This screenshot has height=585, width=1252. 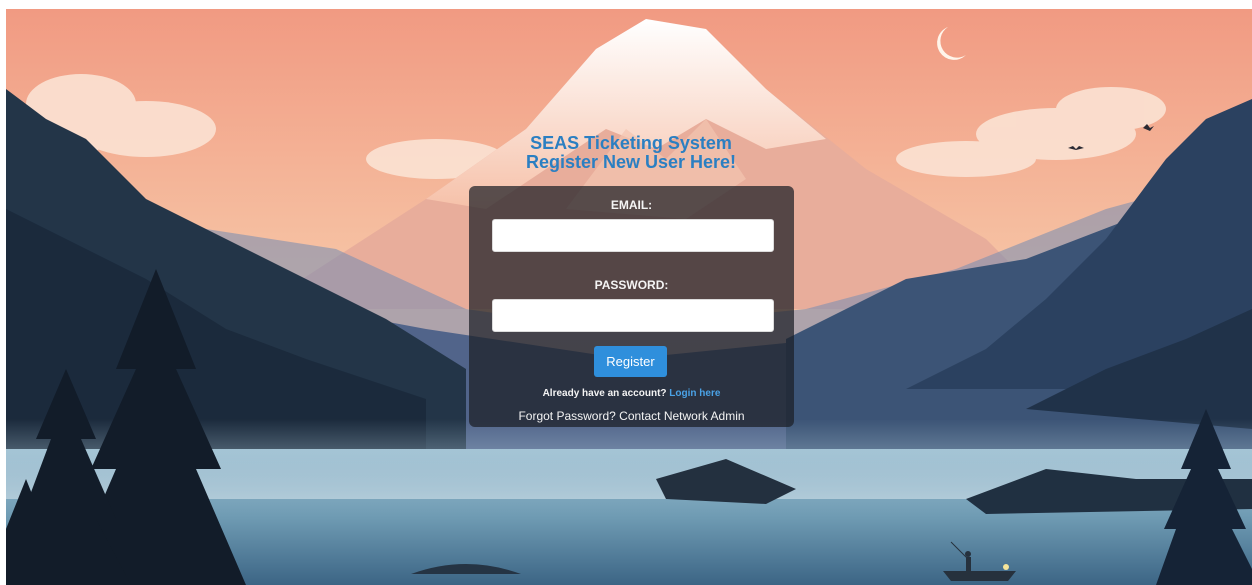 I want to click on password-field, so click(x=633, y=315).